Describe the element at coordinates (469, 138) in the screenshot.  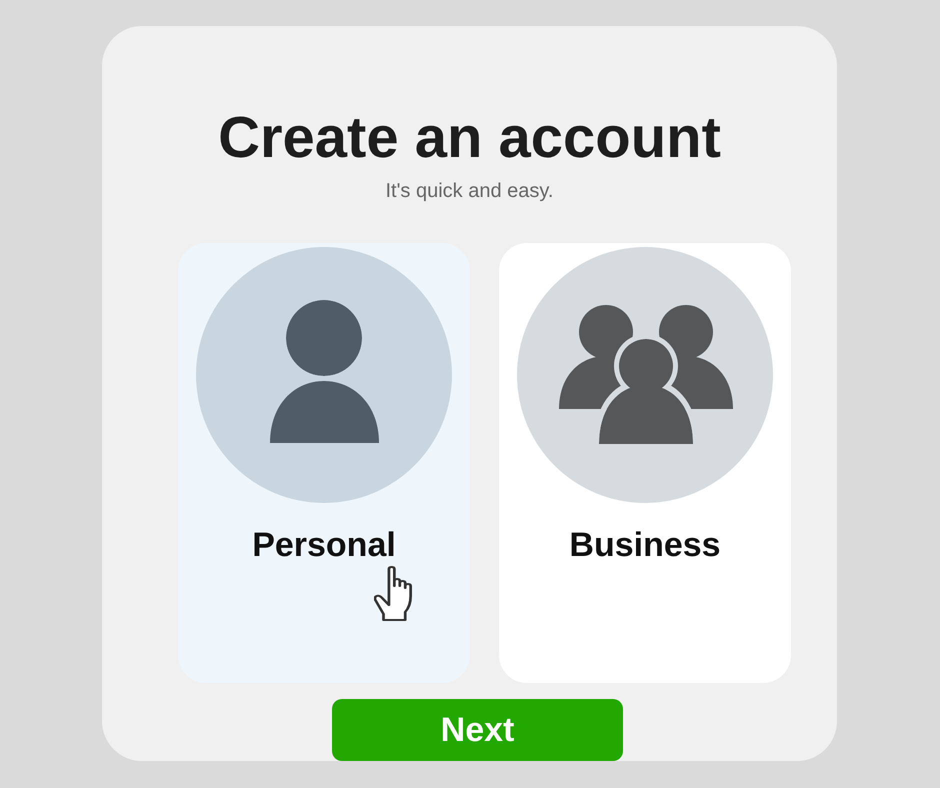
I see `page-title: Create an account` at that location.